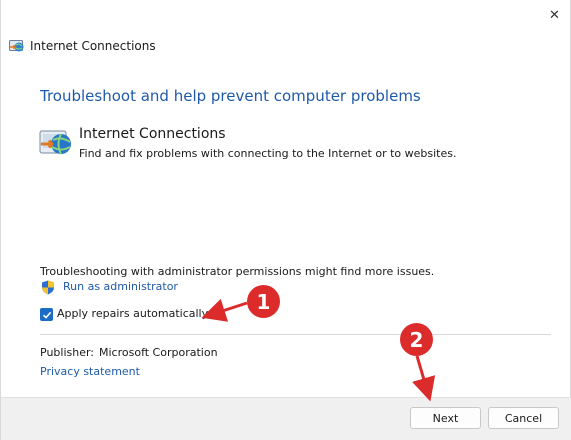  I want to click on apply-repairs-label: Apply repairs automatically, so click(132, 313).